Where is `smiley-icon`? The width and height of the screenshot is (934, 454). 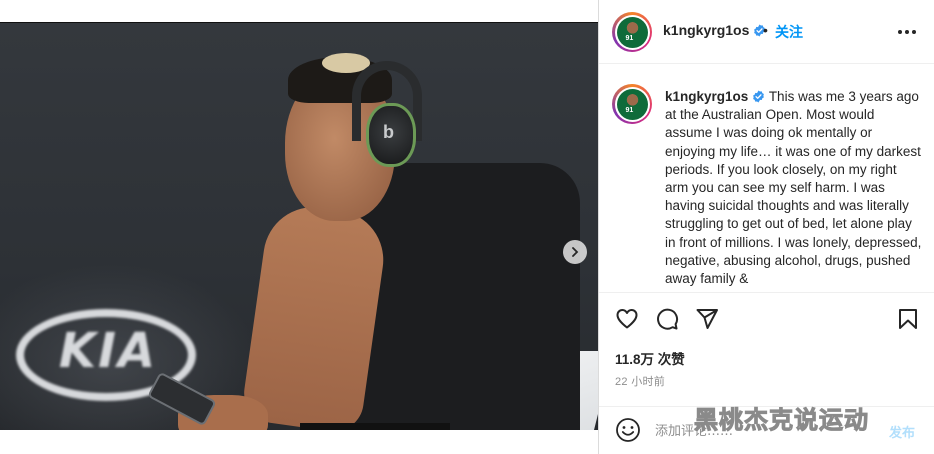
smiley-icon is located at coordinates (628, 430).